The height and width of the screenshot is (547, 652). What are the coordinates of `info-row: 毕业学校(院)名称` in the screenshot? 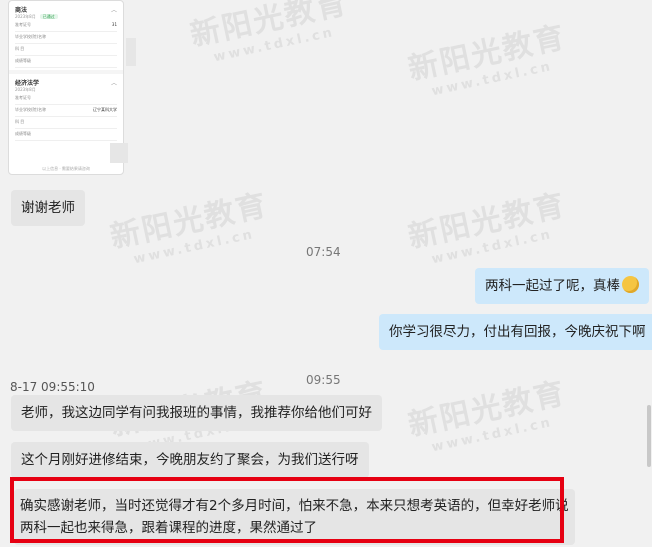 It's located at (66, 38).